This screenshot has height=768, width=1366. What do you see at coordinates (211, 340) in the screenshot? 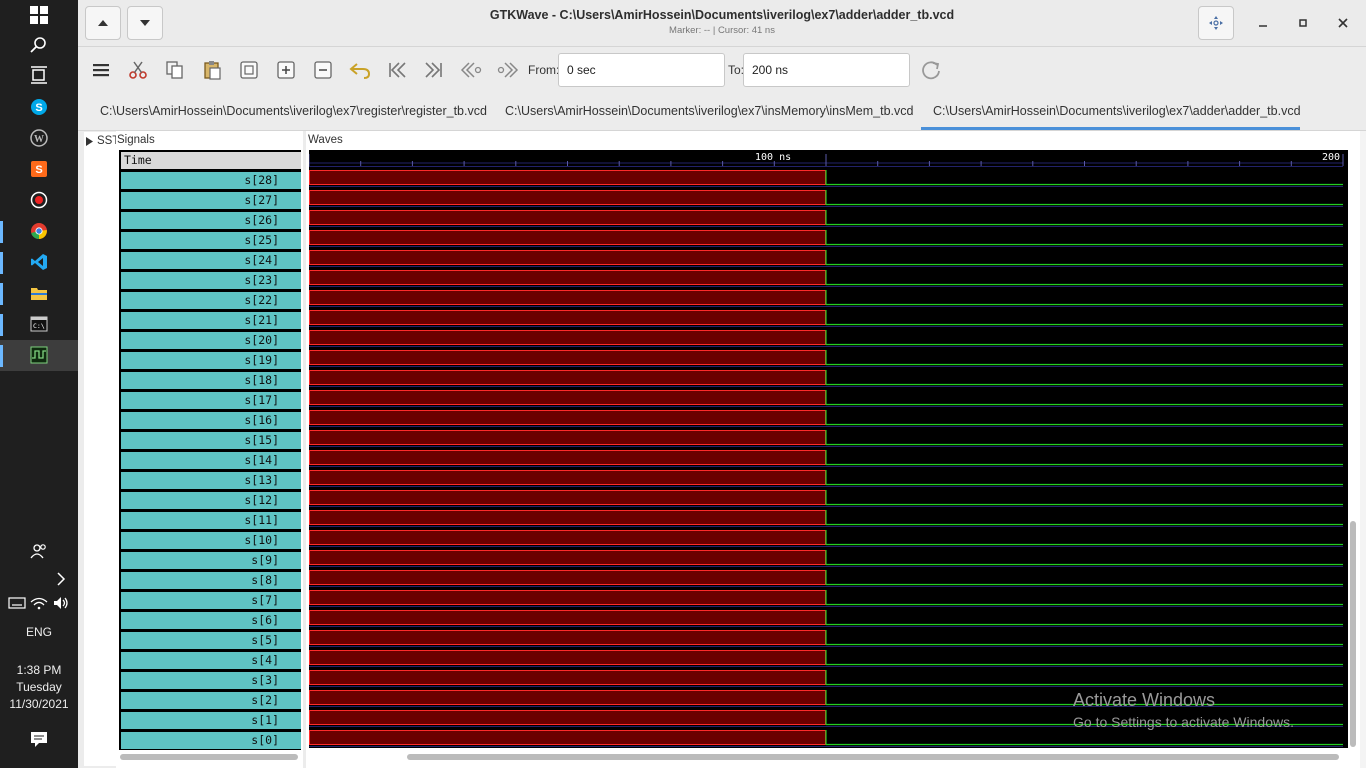
I see `signal-row: s[20]` at bounding box center [211, 340].